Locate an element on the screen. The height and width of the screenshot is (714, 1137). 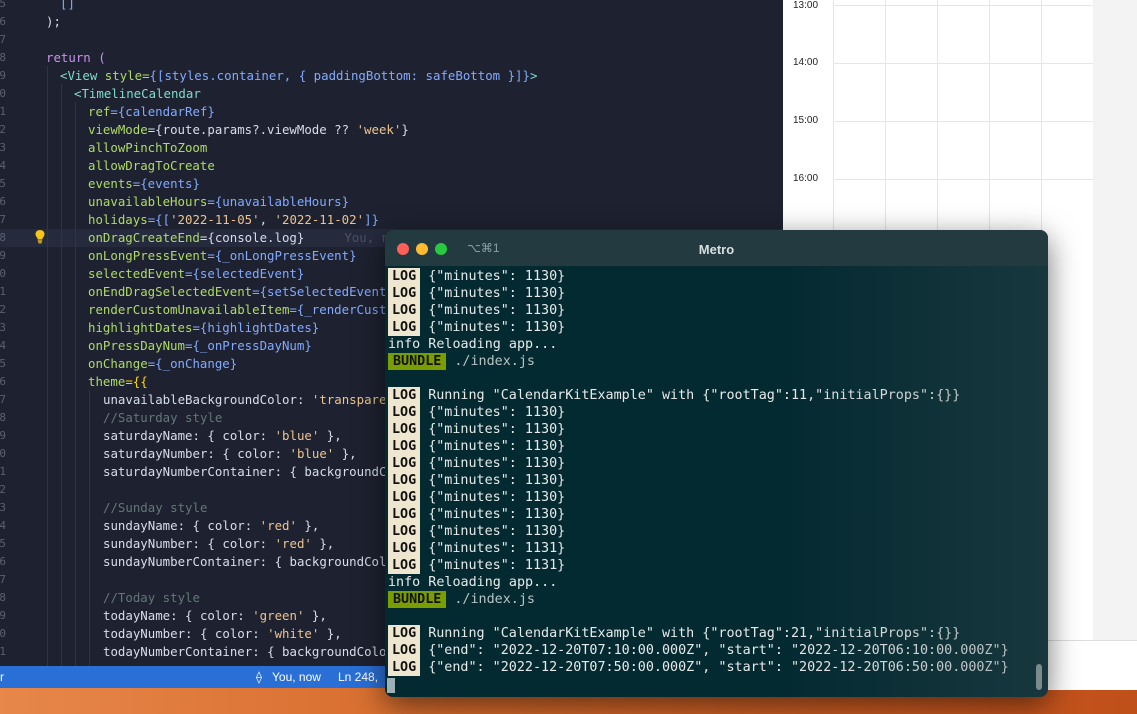
terminal-line-text: ./index.js is located at coordinates (494, 361).